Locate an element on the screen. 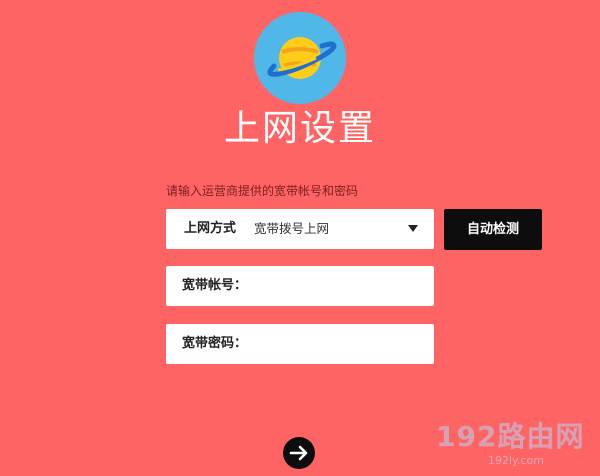 This screenshot has height=476, width=600. next-button is located at coordinates (299, 453).